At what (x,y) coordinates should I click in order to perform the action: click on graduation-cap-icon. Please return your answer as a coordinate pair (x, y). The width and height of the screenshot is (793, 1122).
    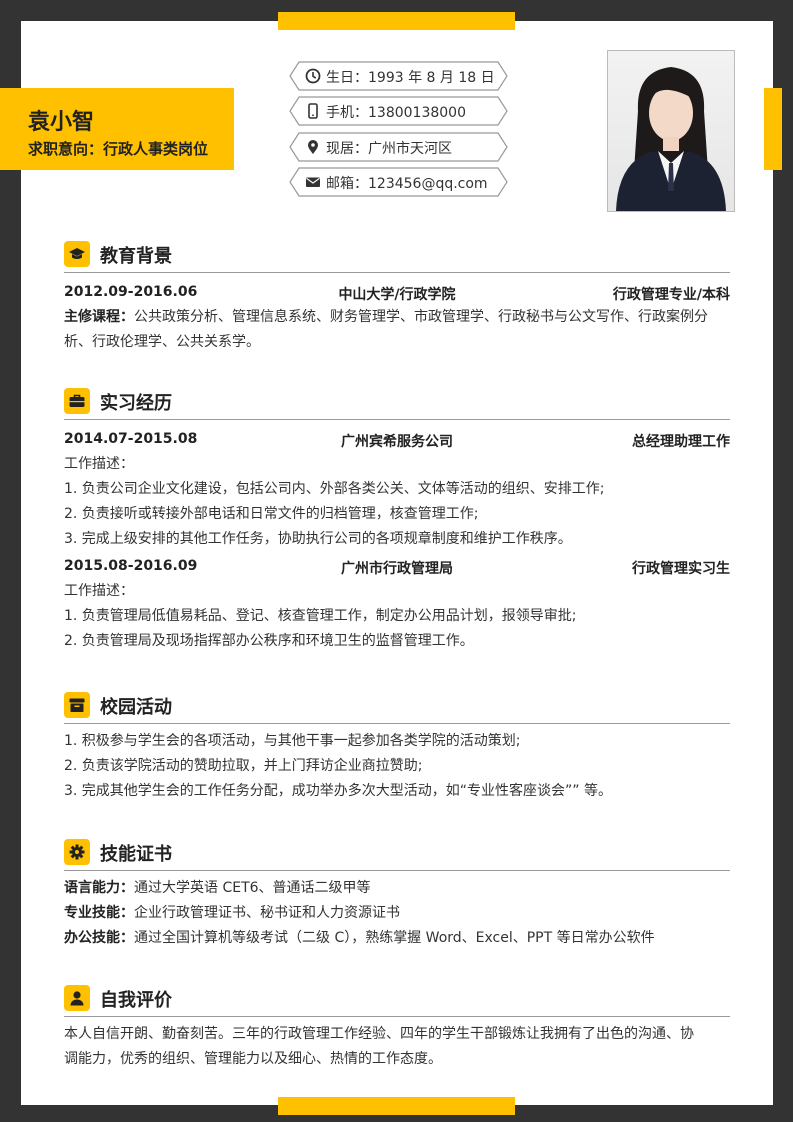
    Looking at the image, I should click on (77, 254).